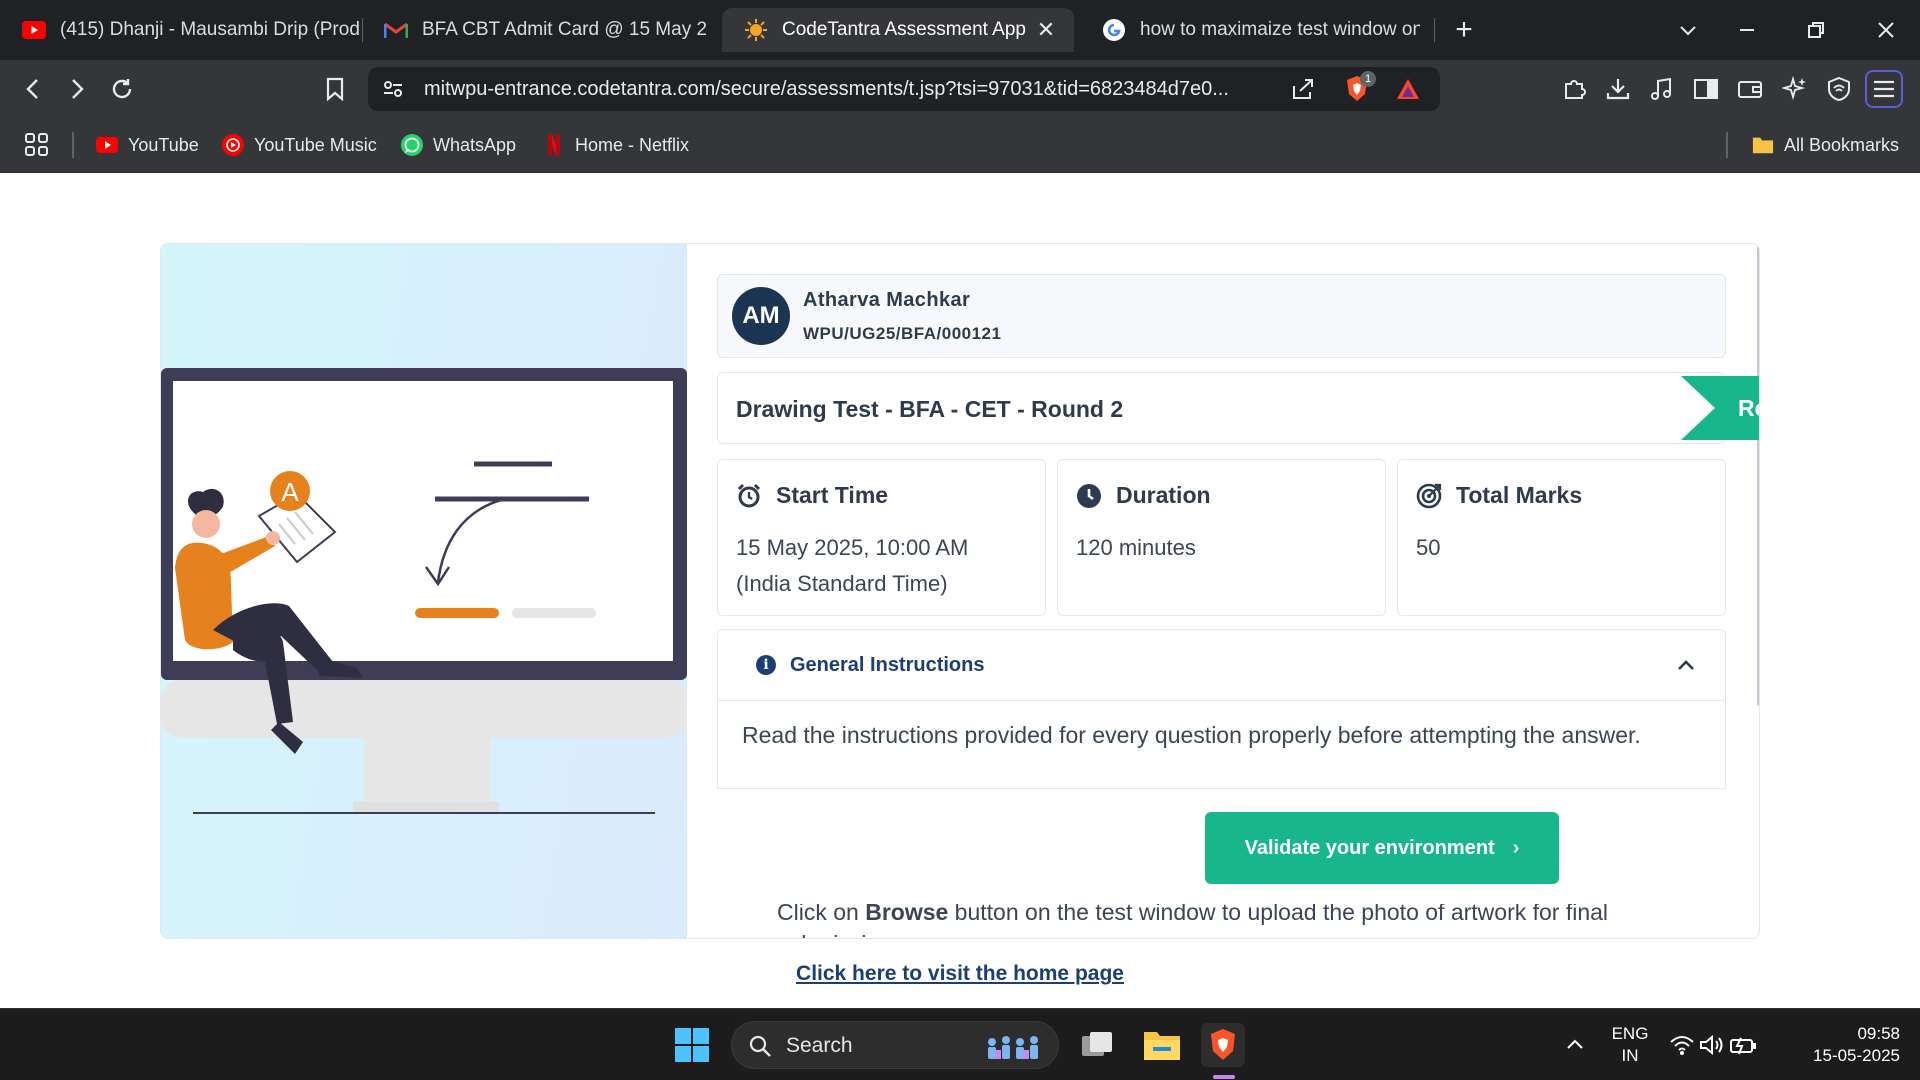 The image size is (1920, 1080). I want to click on close-window-button, so click(1886, 30).